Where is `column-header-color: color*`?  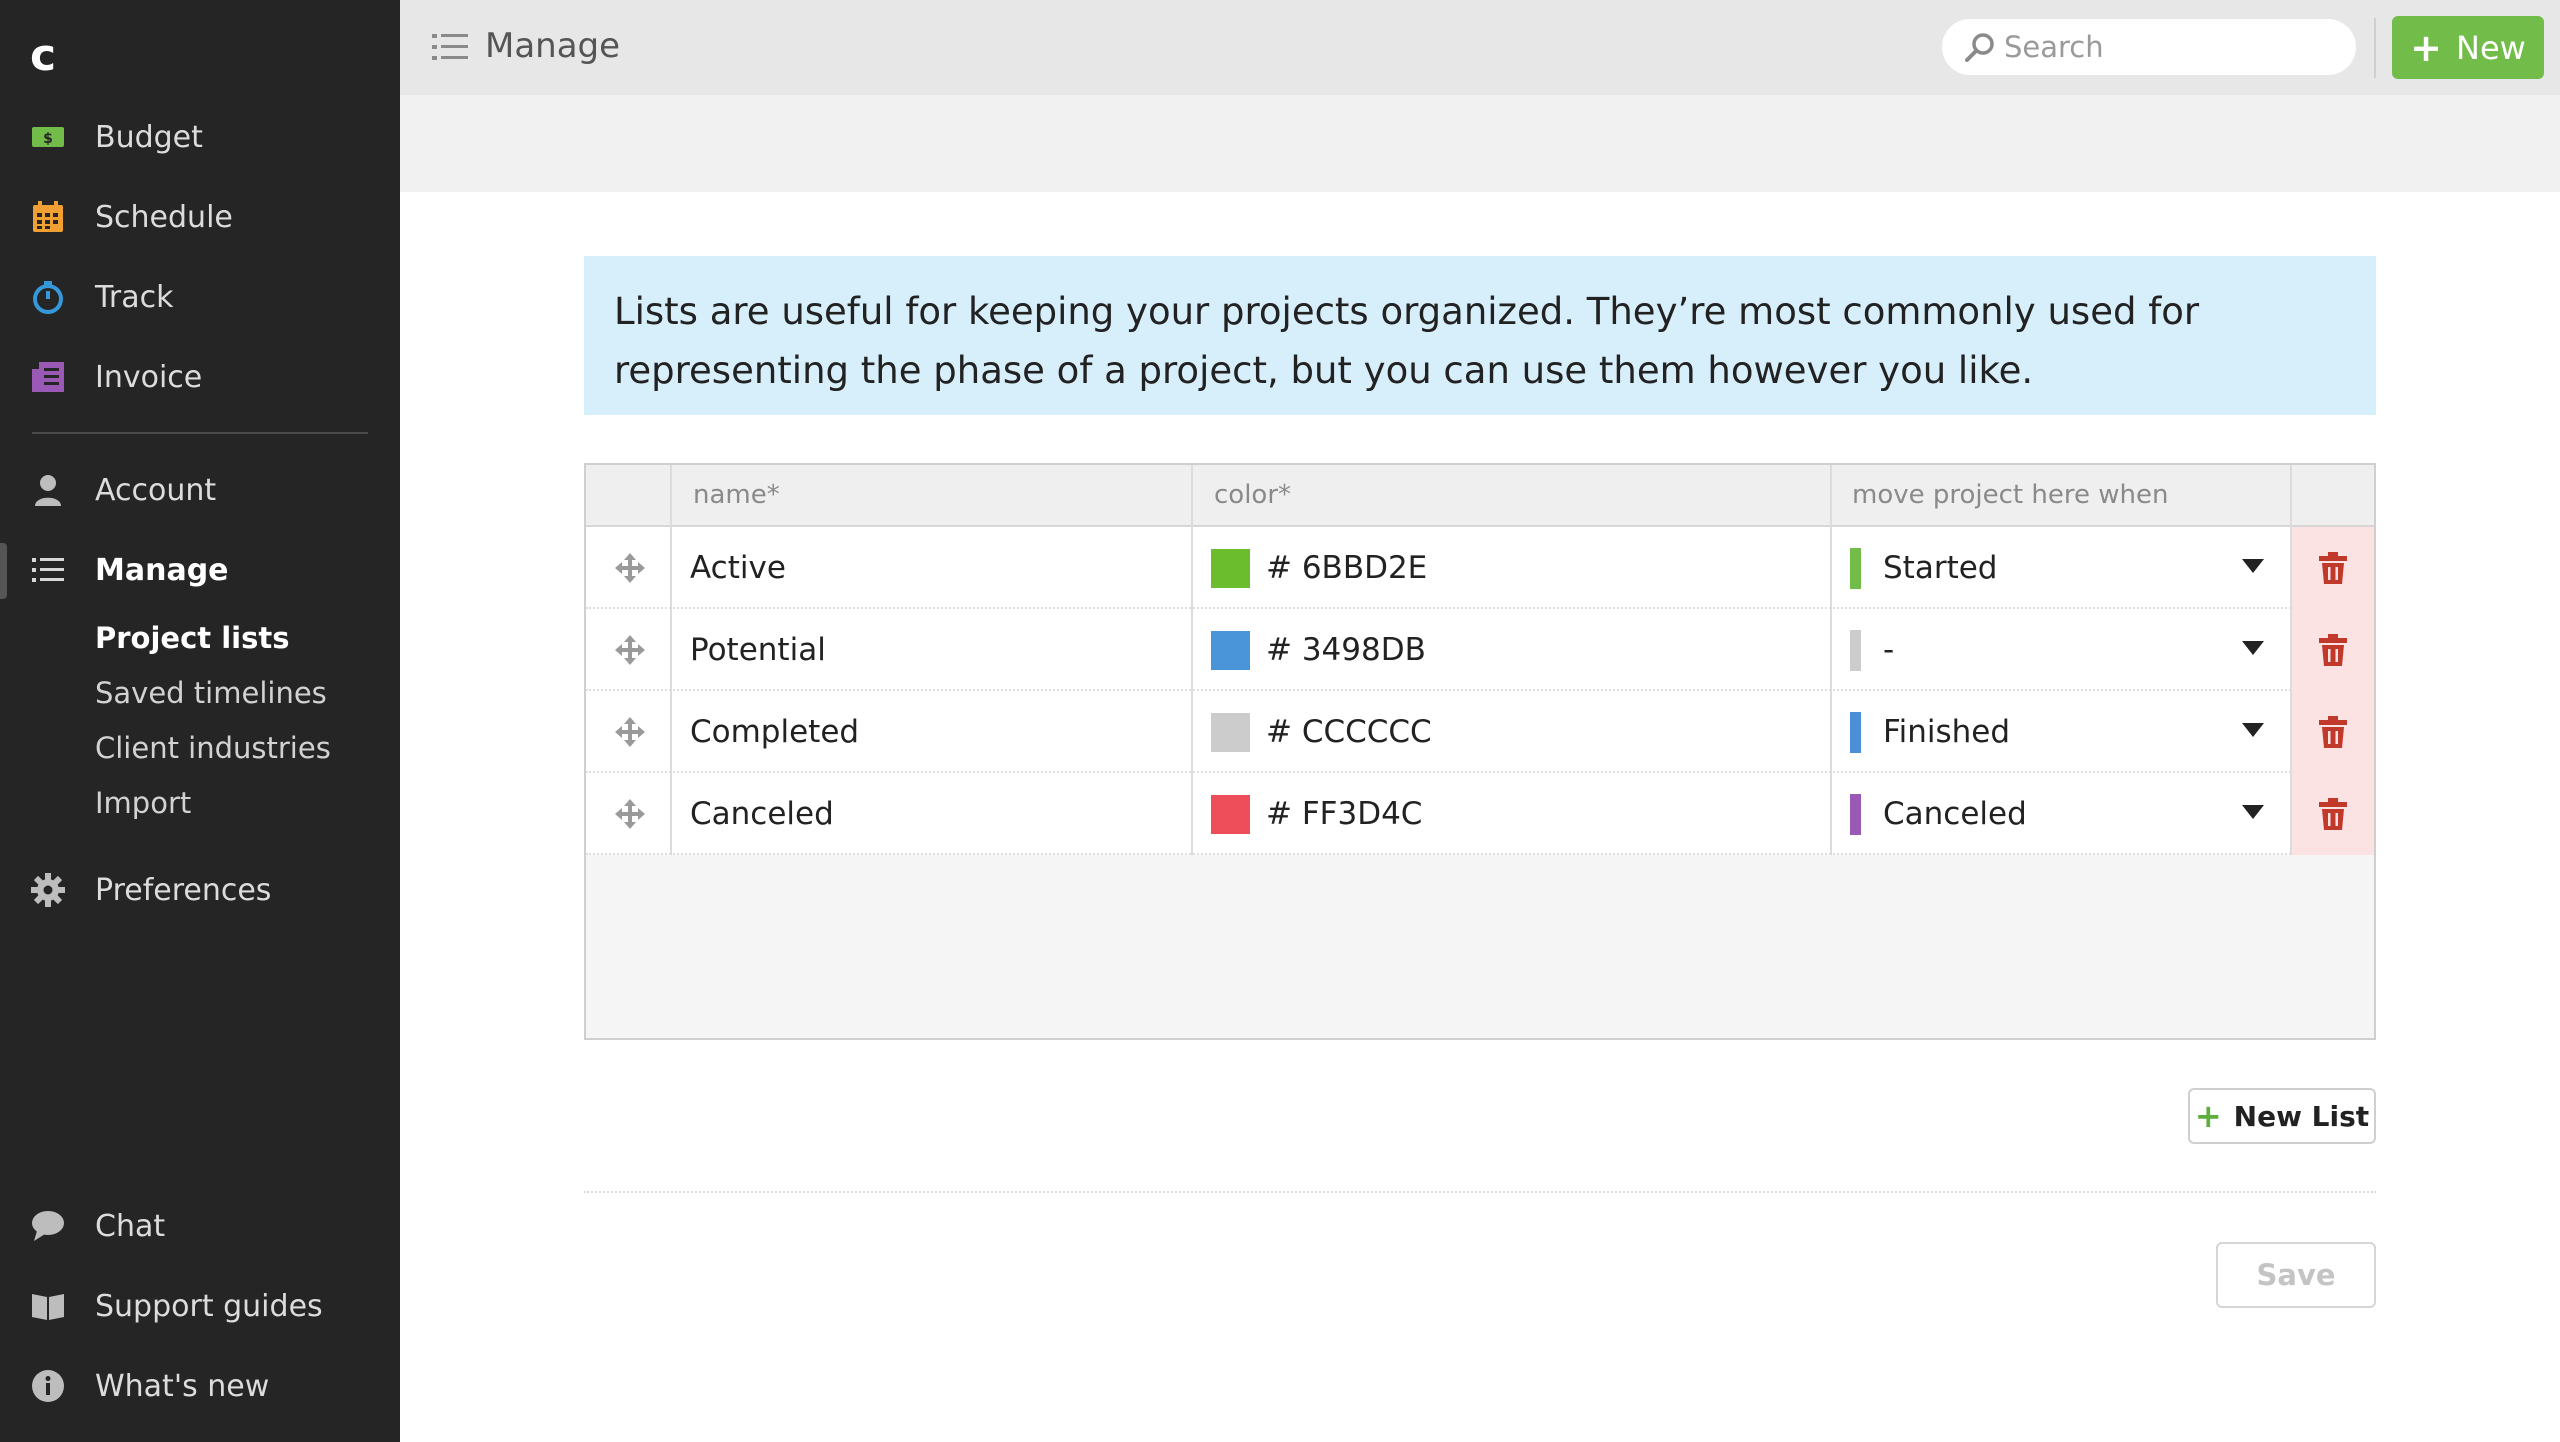 column-header-color: color* is located at coordinates (1253, 495).